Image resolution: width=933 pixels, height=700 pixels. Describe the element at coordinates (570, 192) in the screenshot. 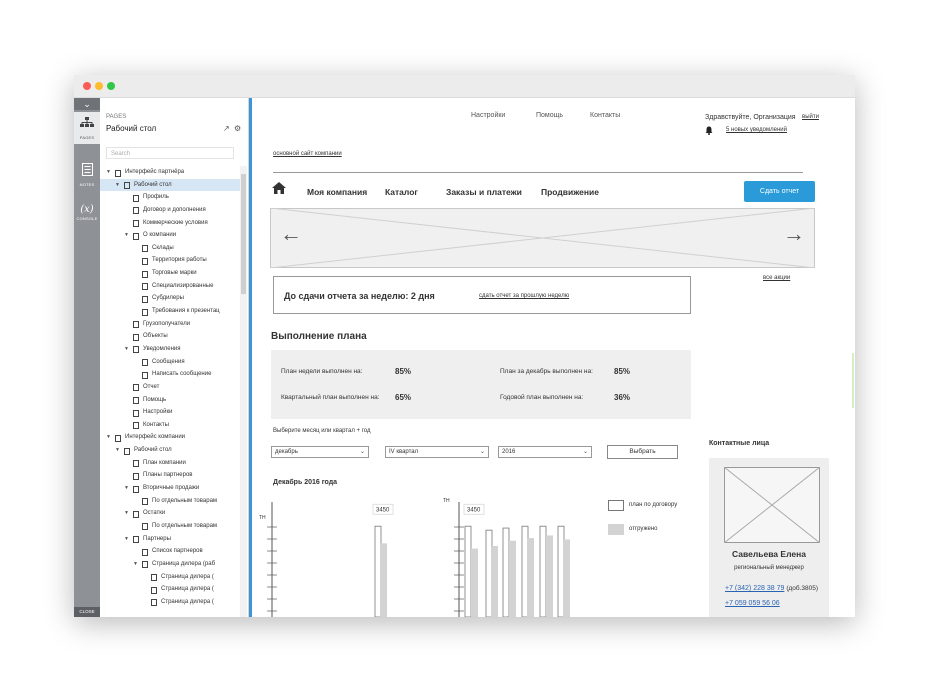

I see `nav-promotion: Продвижение` at that location.